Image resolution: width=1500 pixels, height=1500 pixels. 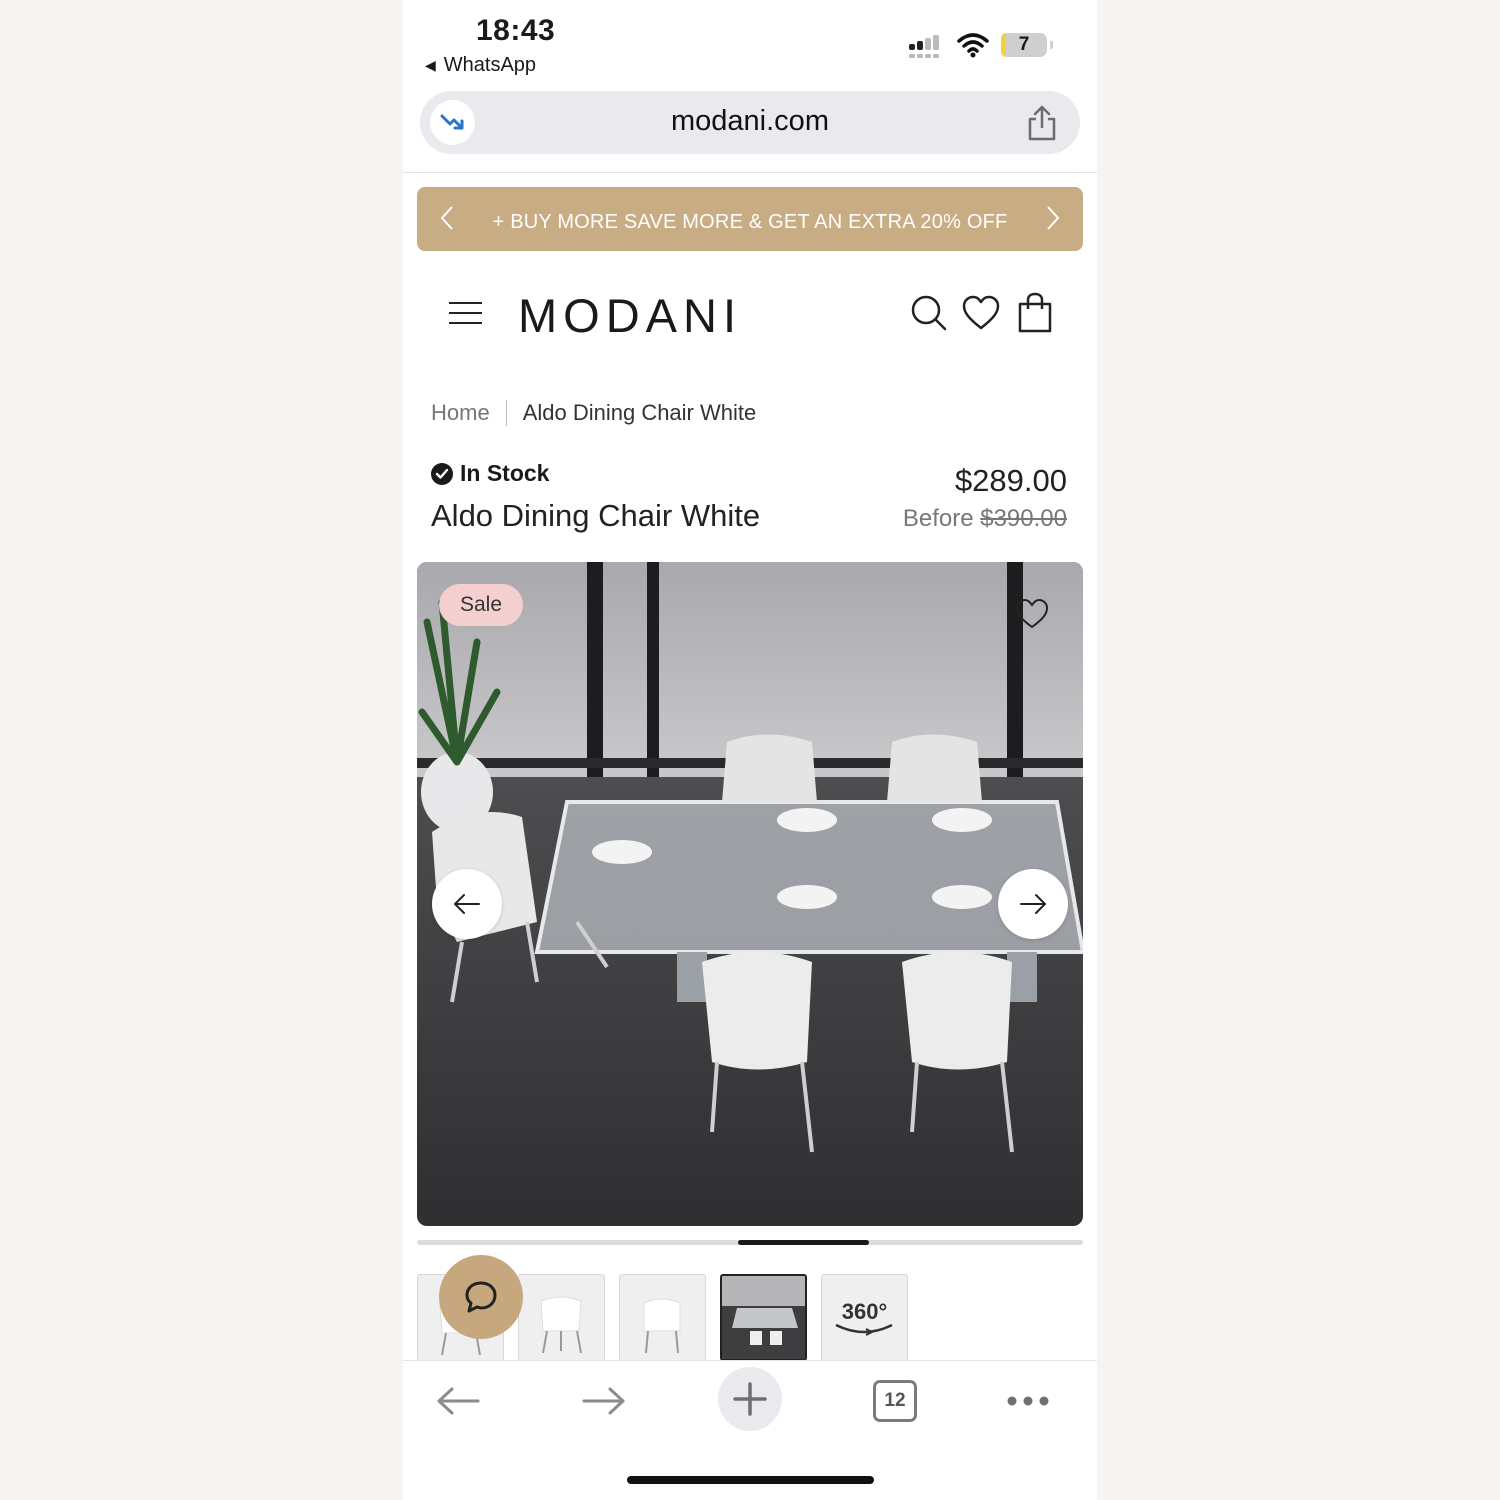 I want to click on gallery-prev-button, so click(x=467, y=904).